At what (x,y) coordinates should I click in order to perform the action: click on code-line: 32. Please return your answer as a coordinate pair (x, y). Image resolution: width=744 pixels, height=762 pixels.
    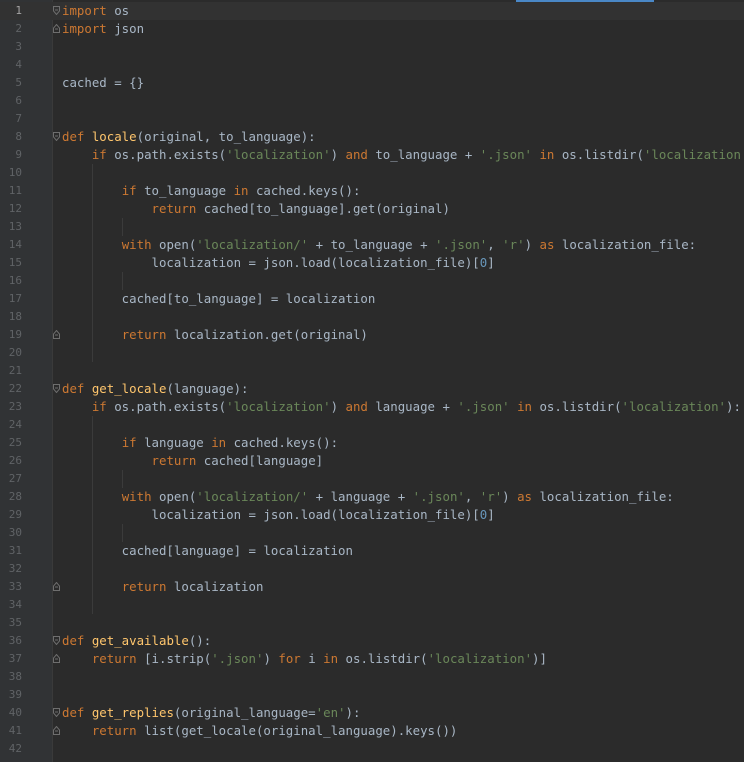
    Looking at the image, I should click on (372, 569).